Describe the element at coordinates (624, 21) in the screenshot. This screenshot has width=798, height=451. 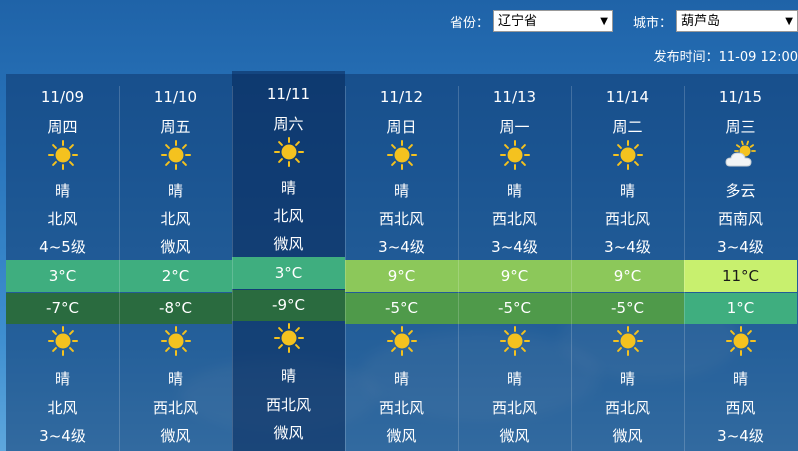
I see `location-selector: 省份： 辽宁省 ▼ 城市： 葫芦岛 ▼` at that location.